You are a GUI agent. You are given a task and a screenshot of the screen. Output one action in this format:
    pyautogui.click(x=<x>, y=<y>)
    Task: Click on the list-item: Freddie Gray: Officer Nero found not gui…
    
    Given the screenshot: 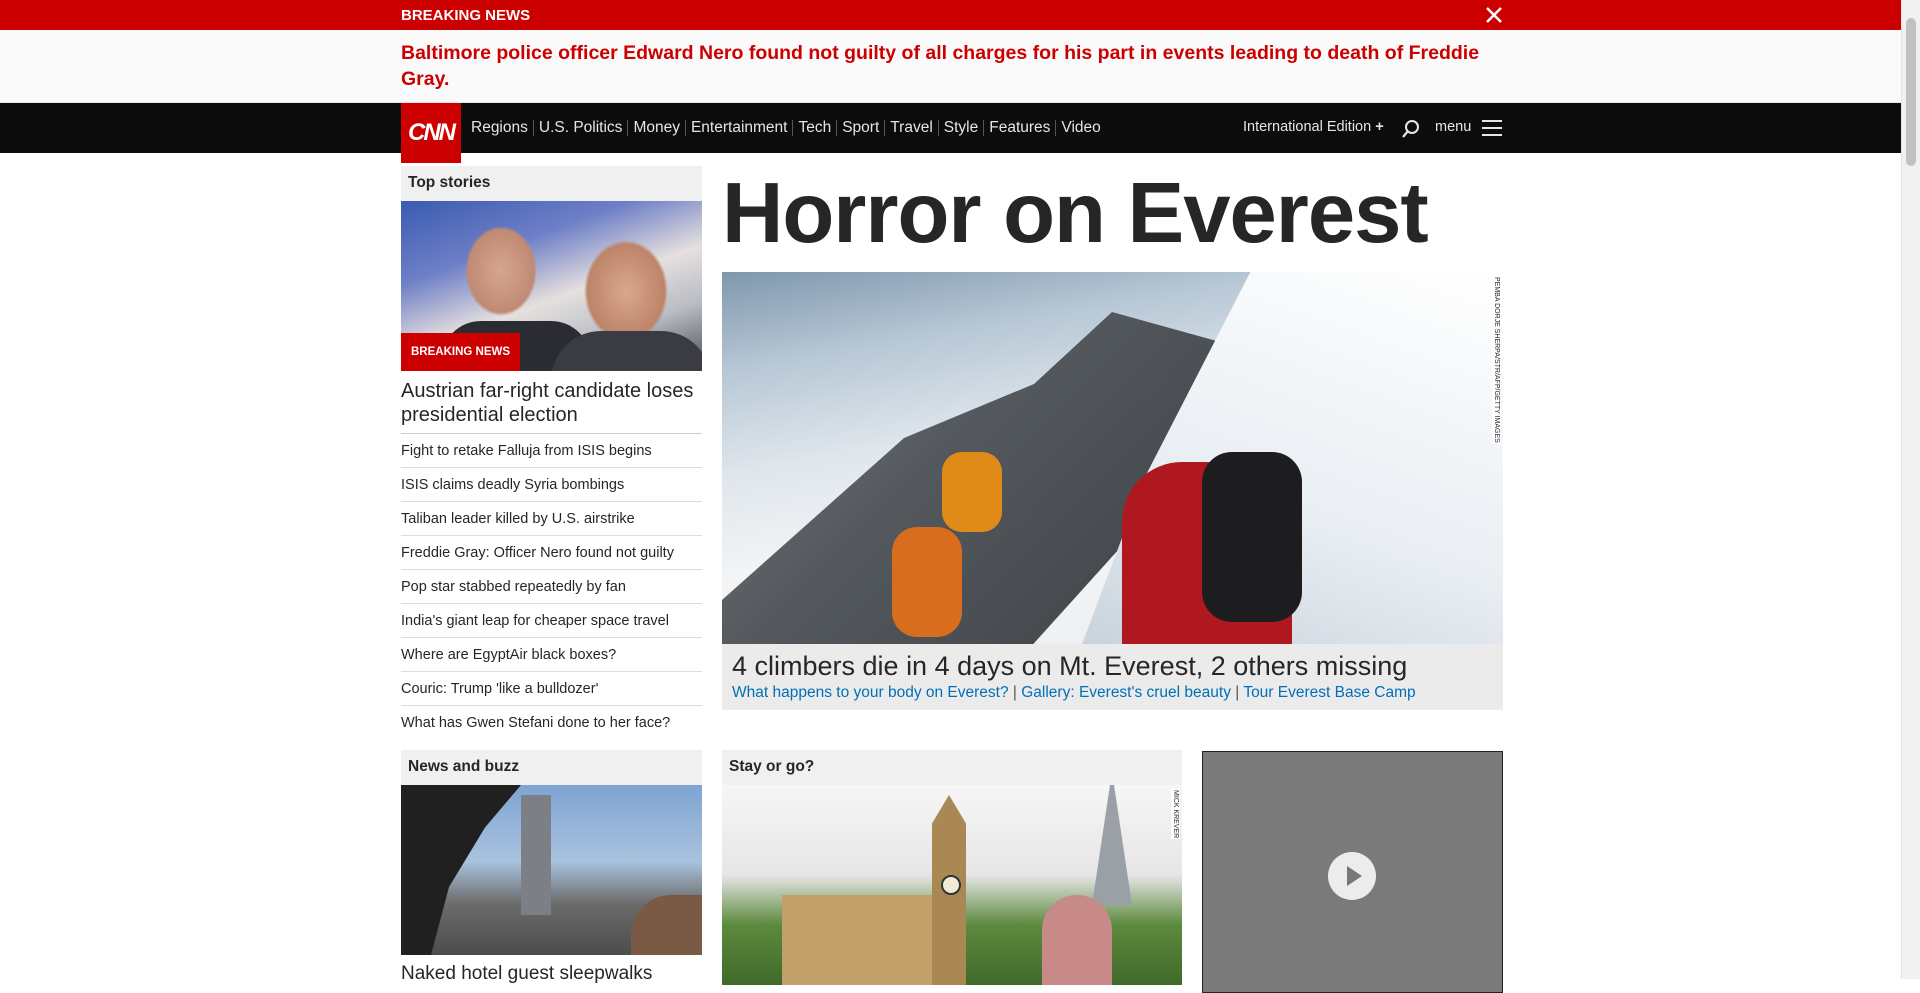 What is the action you would take?
    pyautogui.click(x=551, y=553)
    